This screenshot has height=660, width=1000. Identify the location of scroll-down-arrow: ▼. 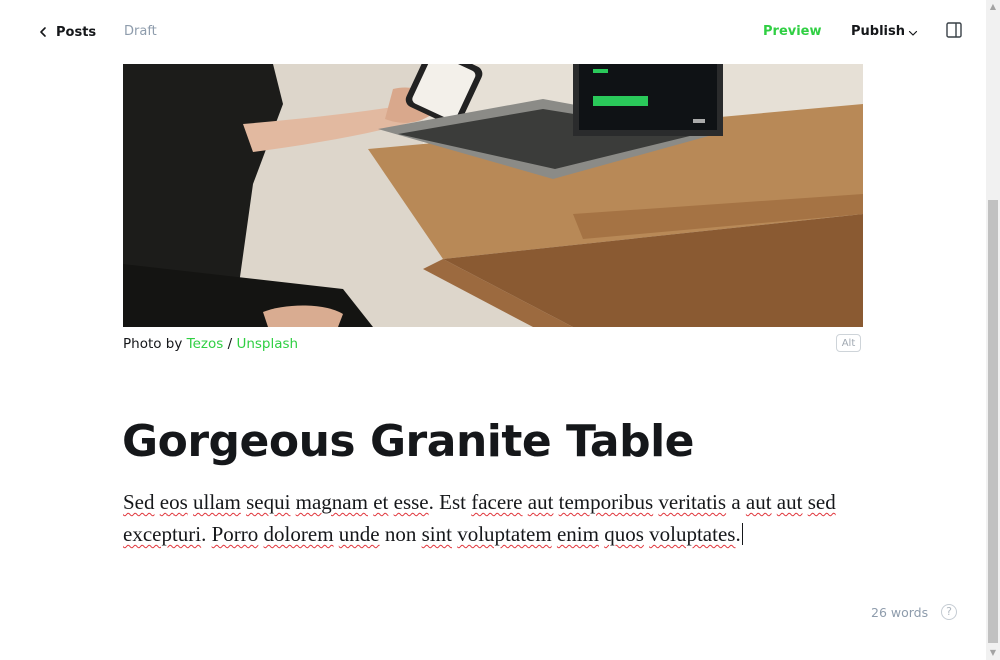
(993, 653).